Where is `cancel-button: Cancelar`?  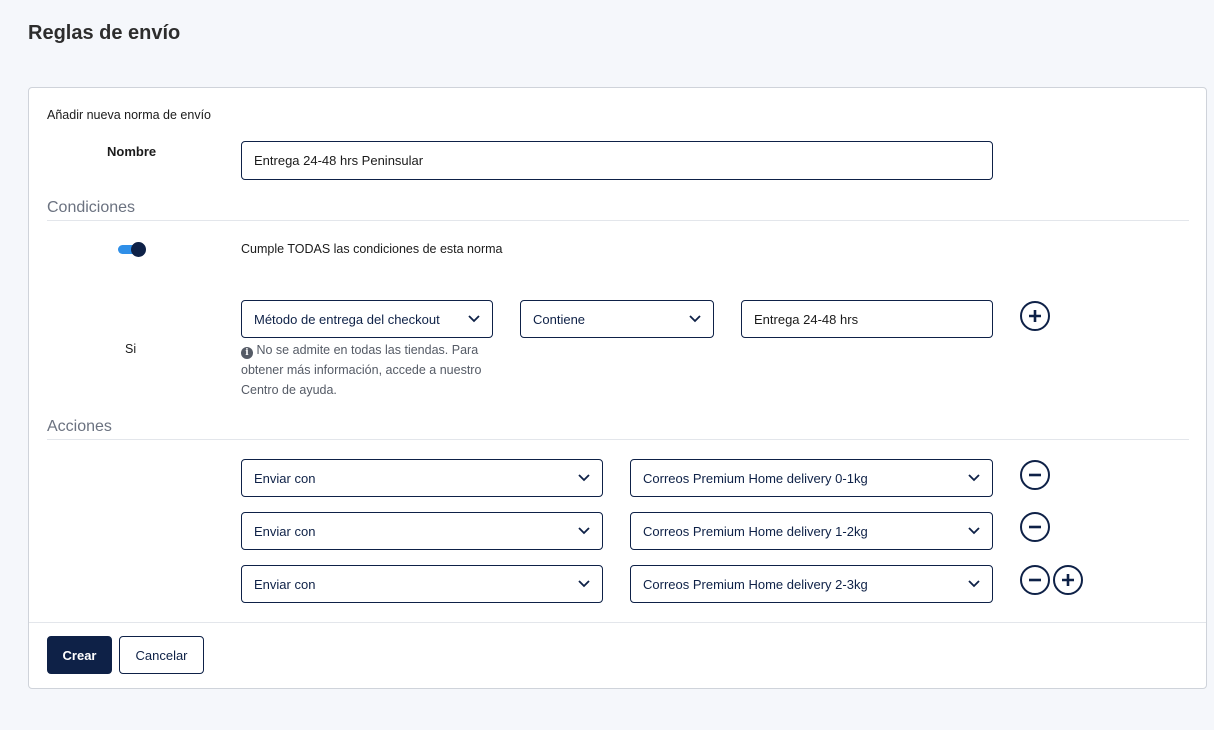 cancel-button: Cancelar is located at coordinates (161, 655).